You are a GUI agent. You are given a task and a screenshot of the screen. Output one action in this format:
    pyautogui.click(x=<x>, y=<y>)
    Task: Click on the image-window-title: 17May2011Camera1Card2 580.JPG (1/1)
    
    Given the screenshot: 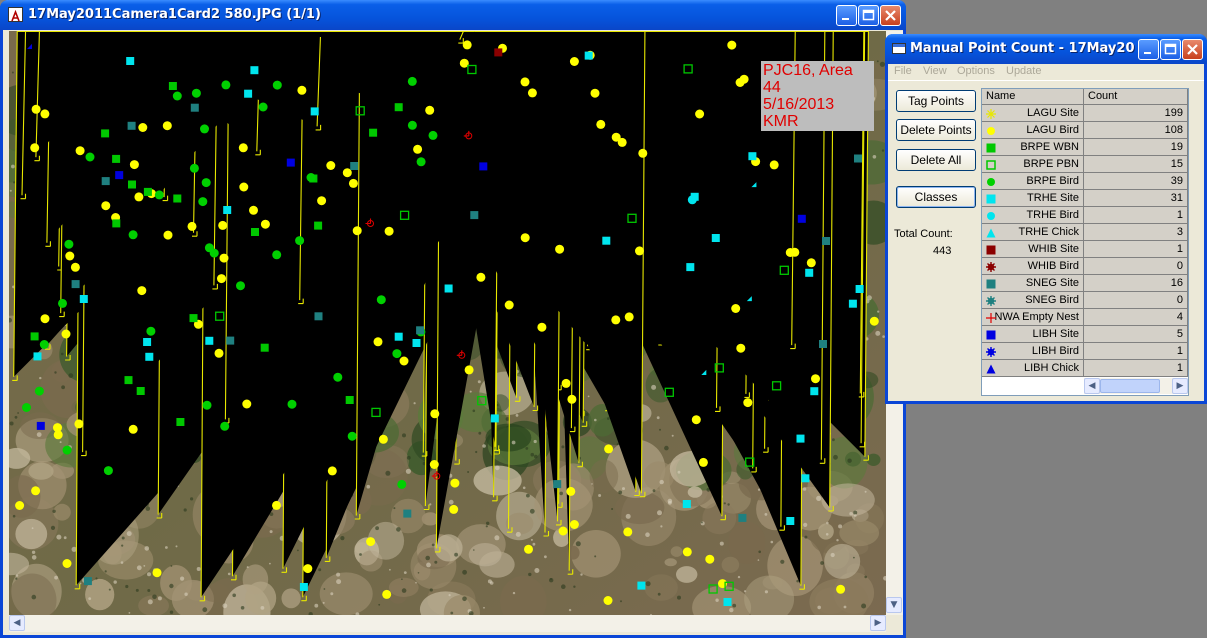 What is the action you would take?
    pyautogui.click(x=174, y=14)
    